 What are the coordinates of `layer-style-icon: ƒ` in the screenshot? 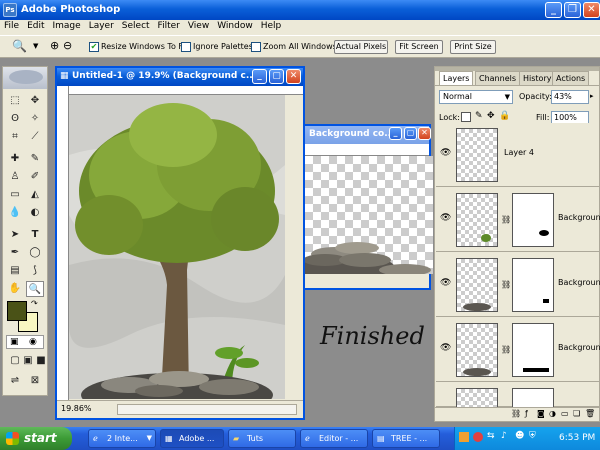 It's located at (526, 413).